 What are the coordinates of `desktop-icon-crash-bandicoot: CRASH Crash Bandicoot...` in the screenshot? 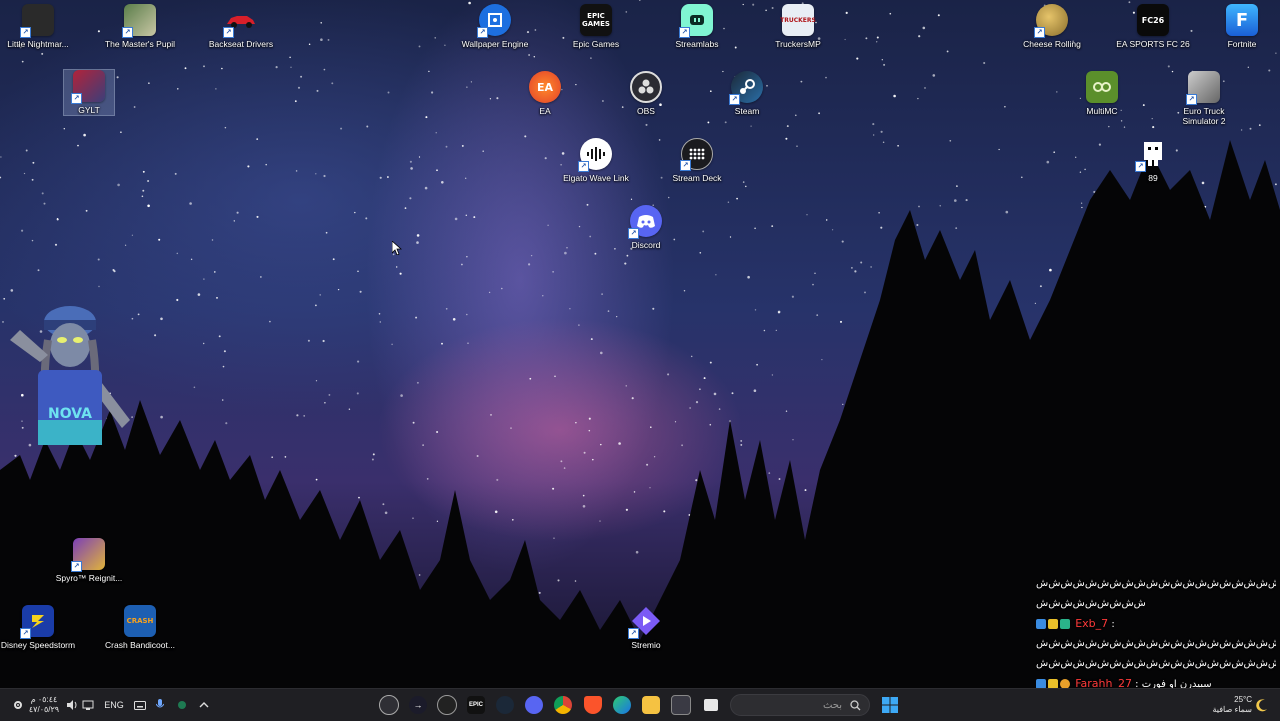 It's located at (140, 627).